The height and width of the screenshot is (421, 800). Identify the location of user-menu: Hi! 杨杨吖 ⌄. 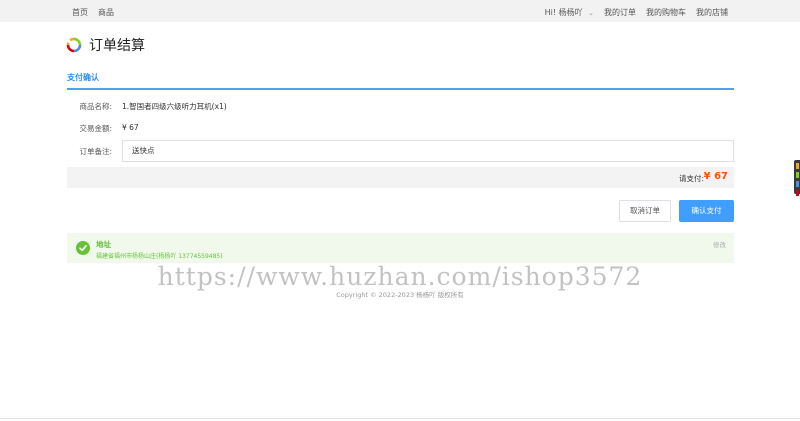
(569, 12).